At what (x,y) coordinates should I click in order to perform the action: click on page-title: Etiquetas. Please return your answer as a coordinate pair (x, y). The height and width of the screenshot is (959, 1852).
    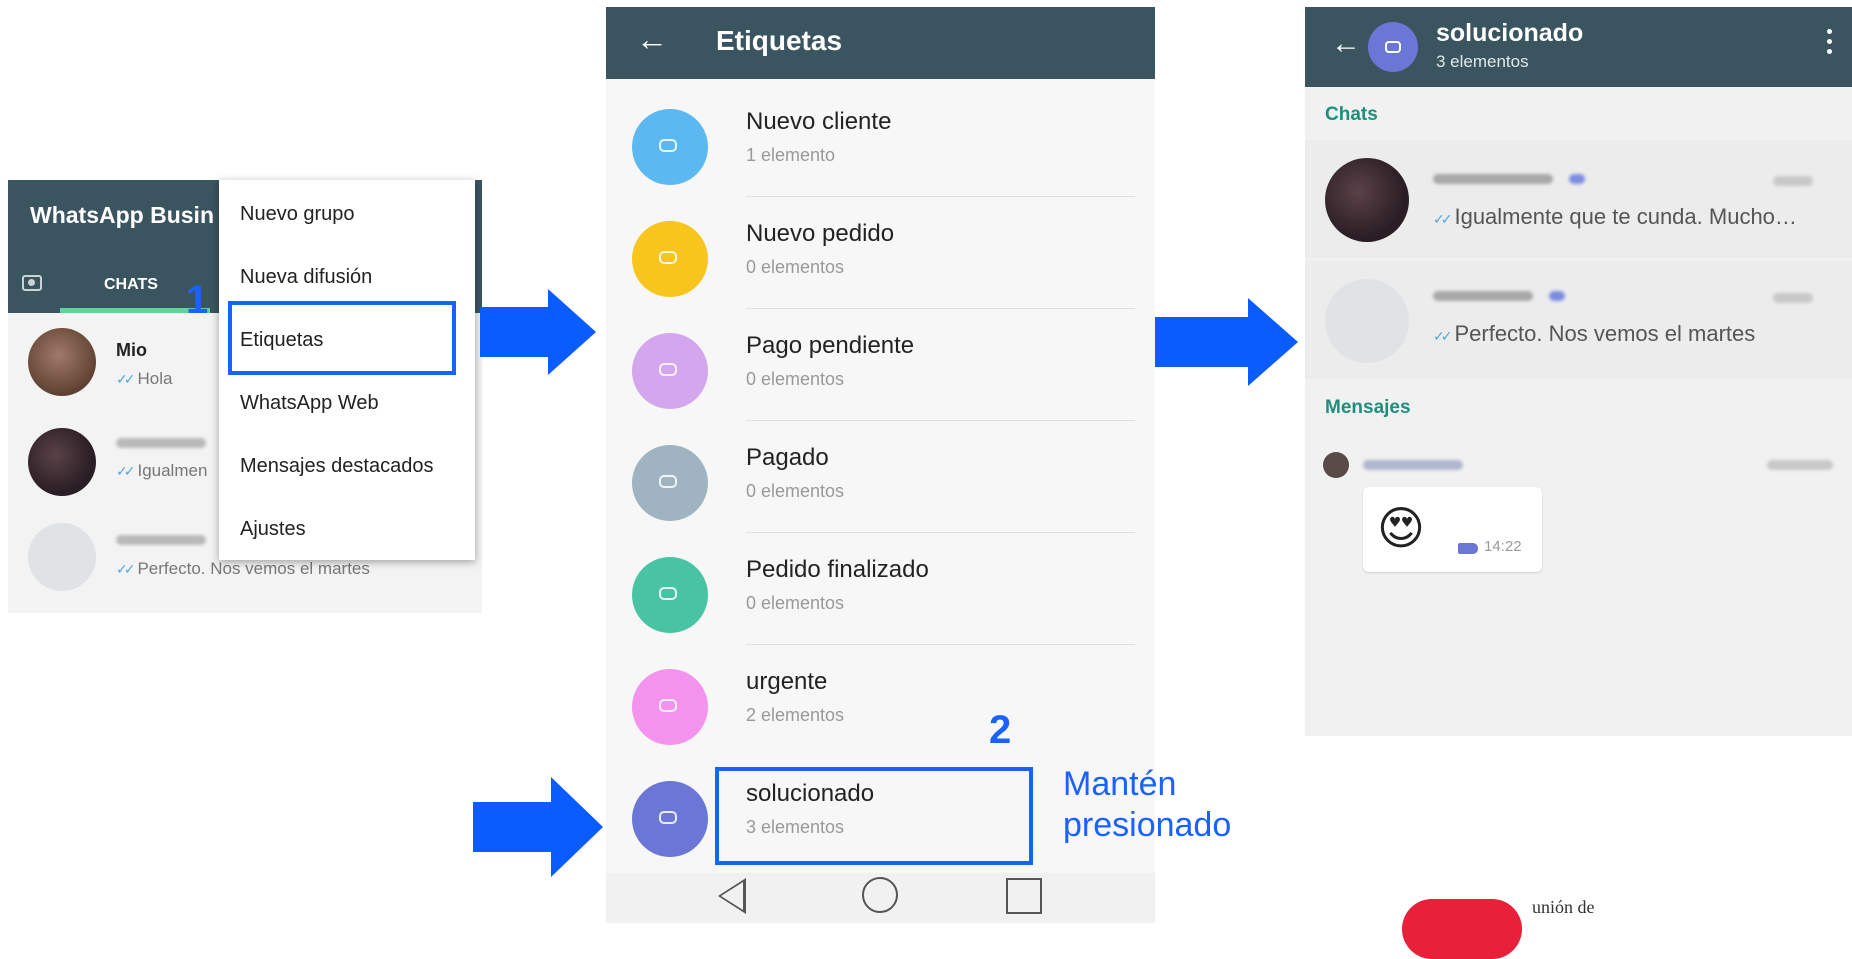
    Looking at the image, I should click on (779, 40).